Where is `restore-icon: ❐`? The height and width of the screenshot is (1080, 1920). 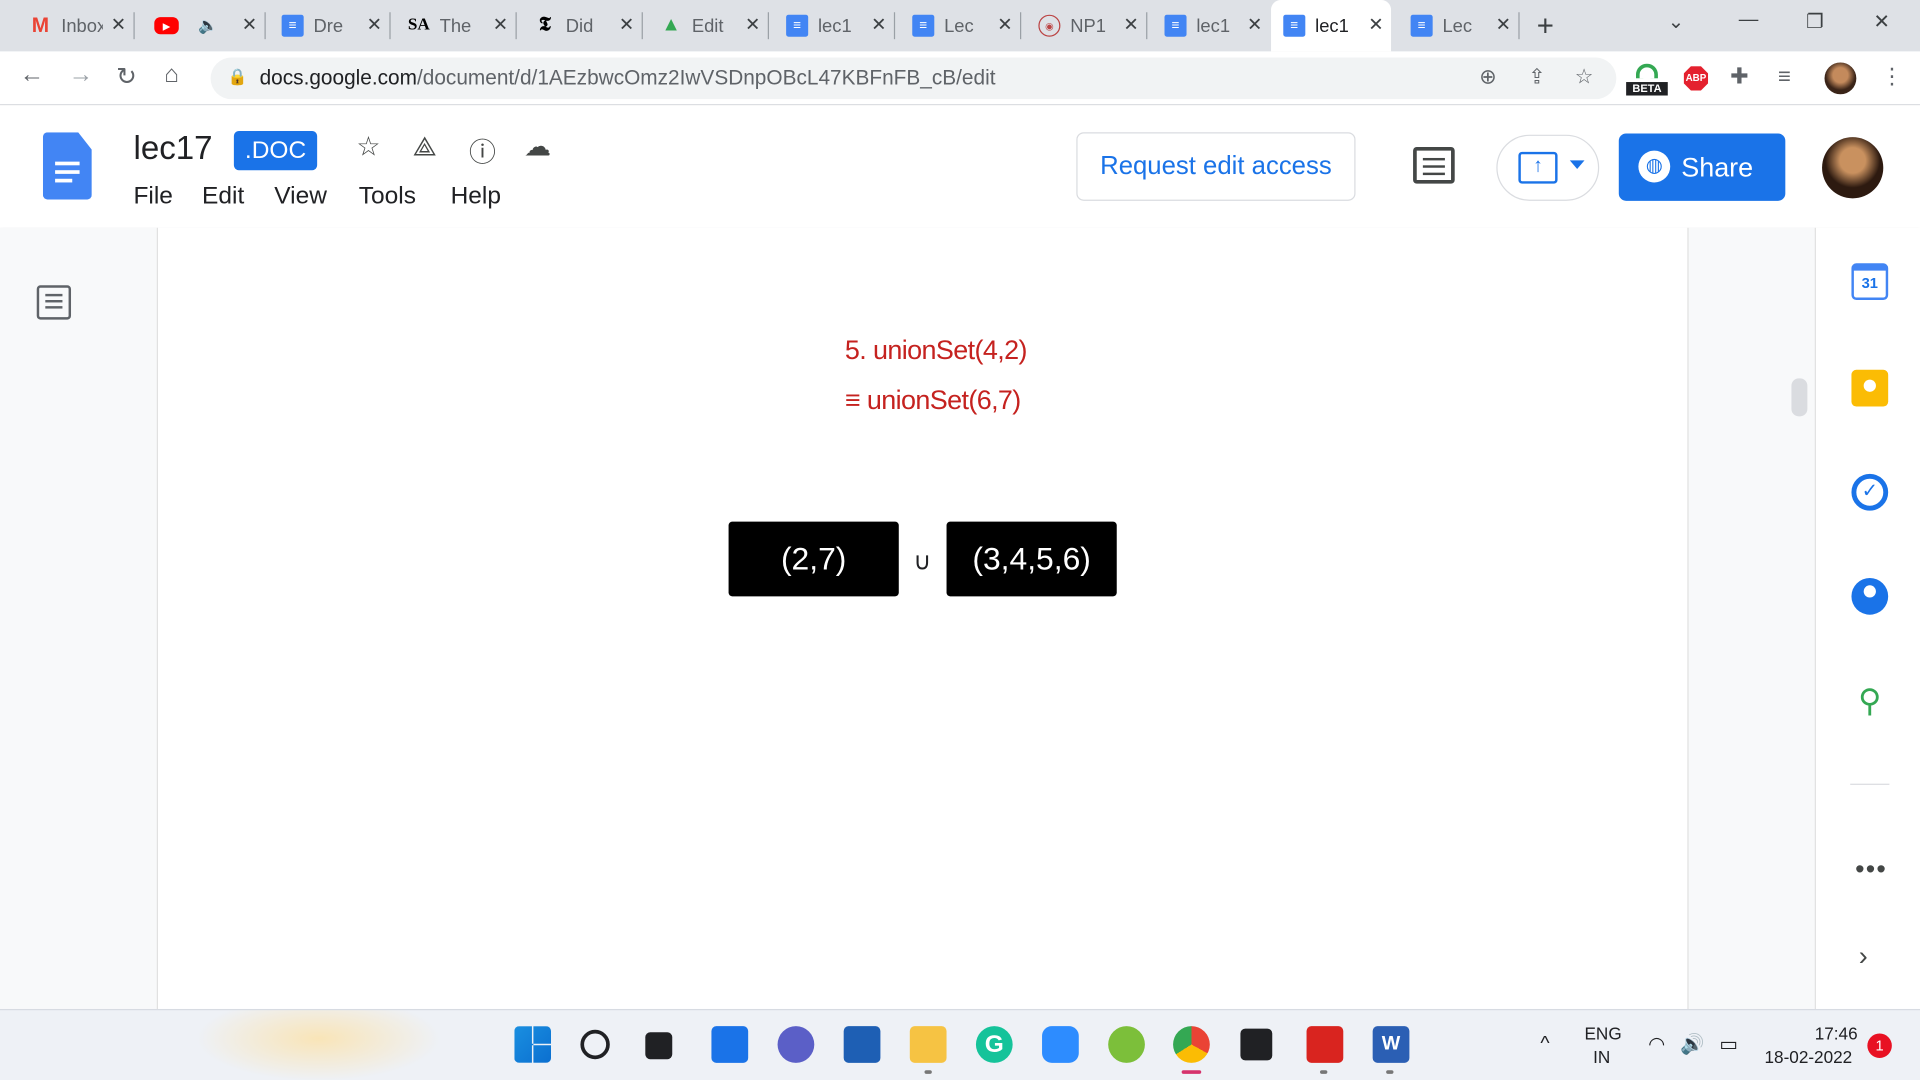
restore-icon: ❐ is located at coordinates (1815, 22).